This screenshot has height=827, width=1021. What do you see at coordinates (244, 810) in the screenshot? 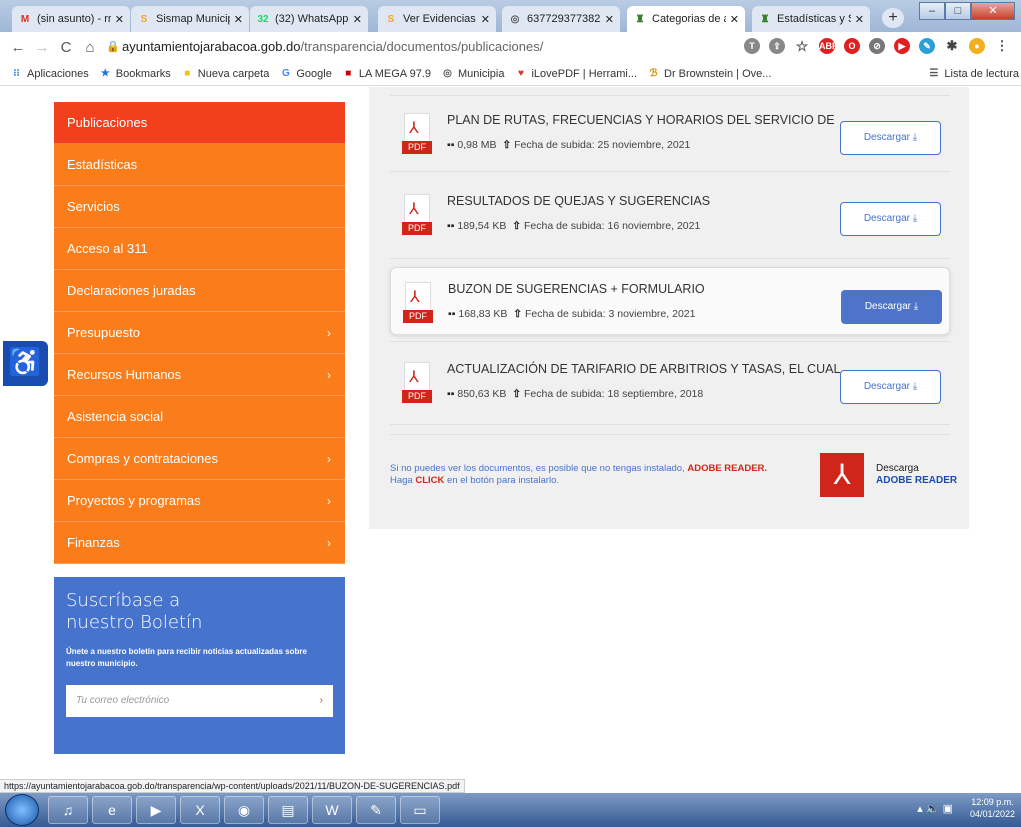
I see `chrome-icon: ◉` at bounding box center [244, 810].